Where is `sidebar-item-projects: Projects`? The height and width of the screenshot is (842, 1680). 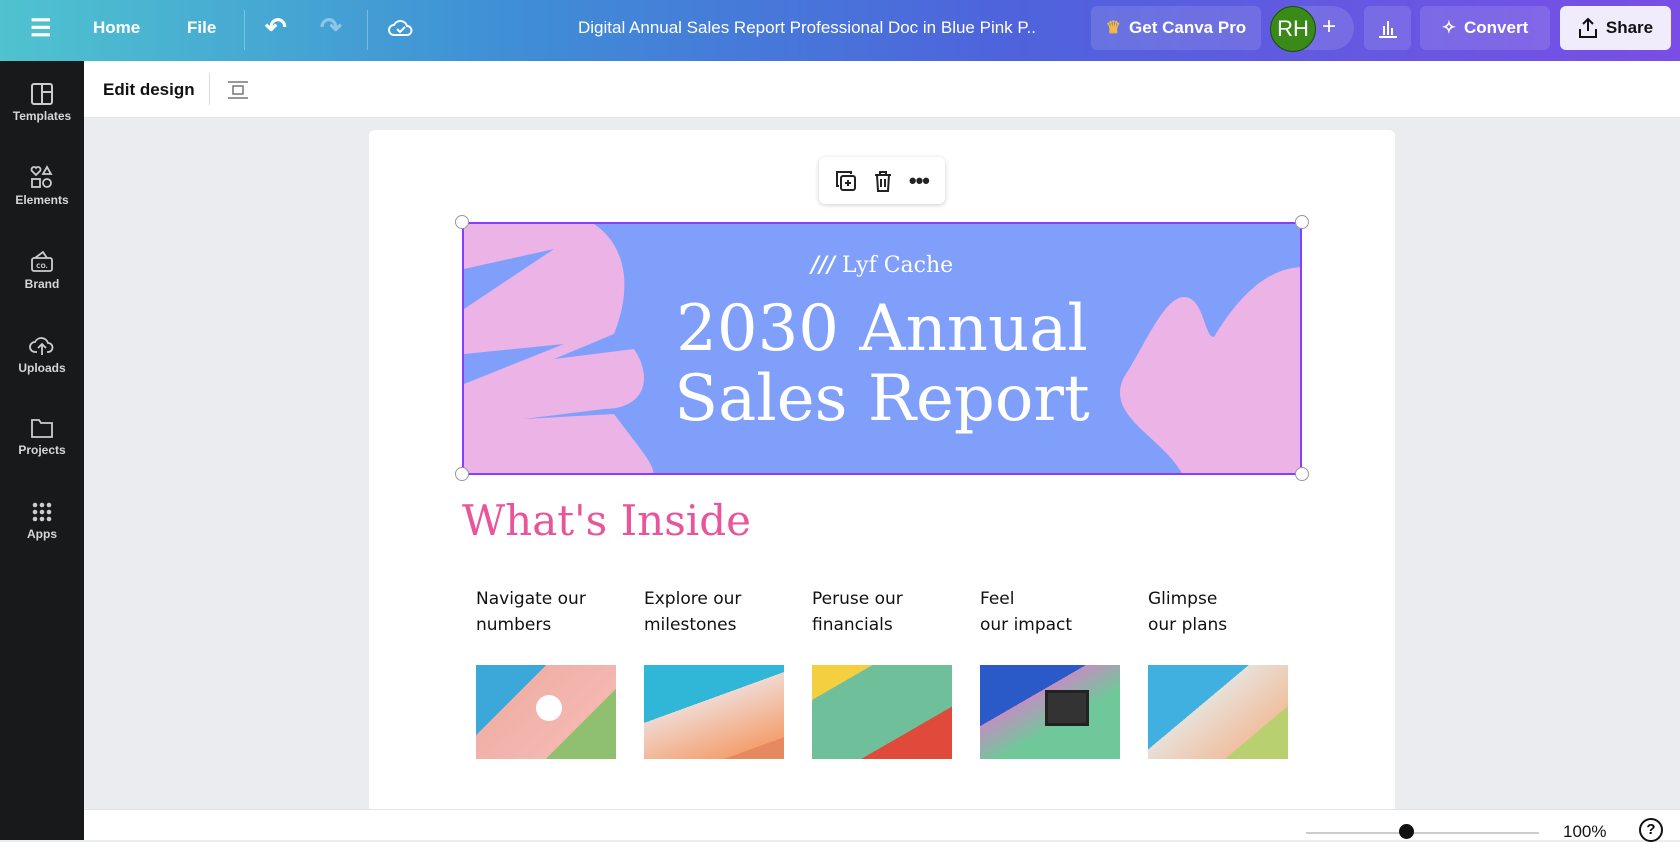 sidebar-item-projects: Projects is located at coordinates (42, 437).